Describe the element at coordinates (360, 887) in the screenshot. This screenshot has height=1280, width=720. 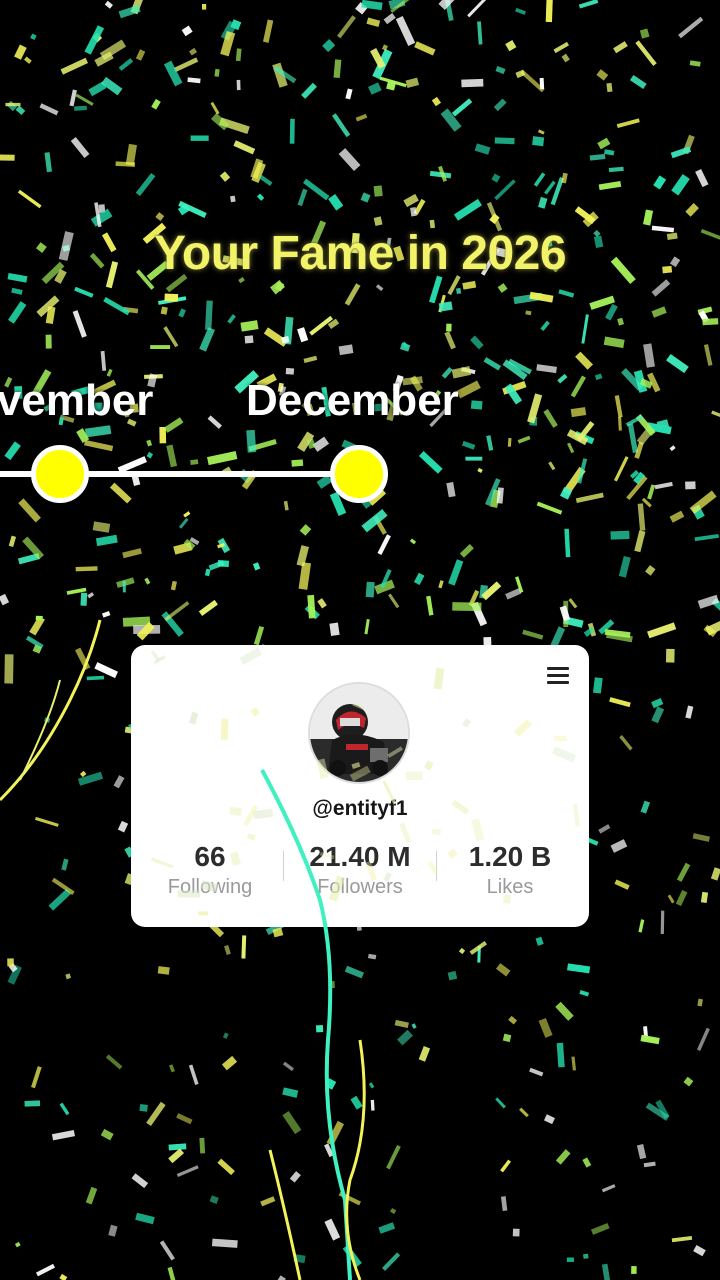
I see `stat-followers-label: Followers` at that location.